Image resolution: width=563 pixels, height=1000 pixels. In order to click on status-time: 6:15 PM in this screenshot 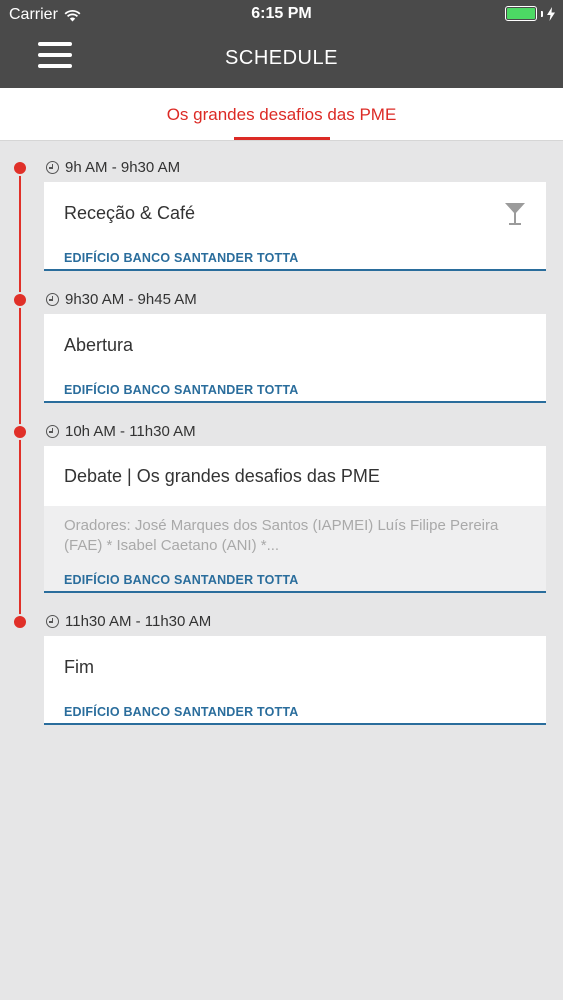, I will do `click(281, 13)`.